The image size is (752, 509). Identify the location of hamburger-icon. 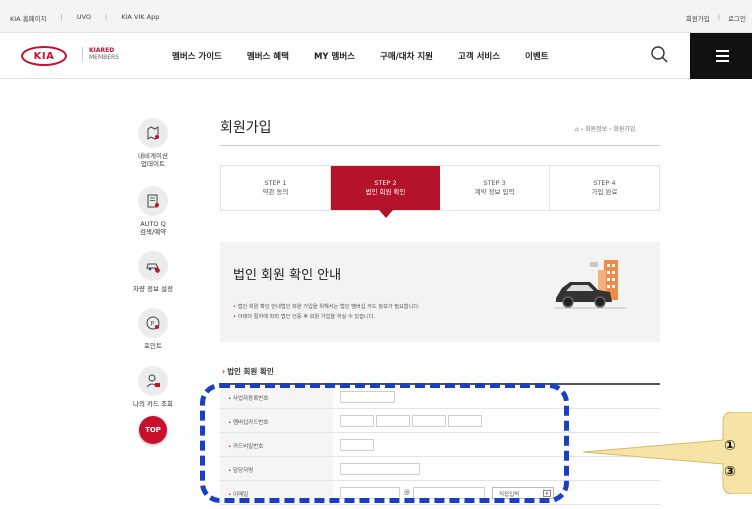
(722, 51).